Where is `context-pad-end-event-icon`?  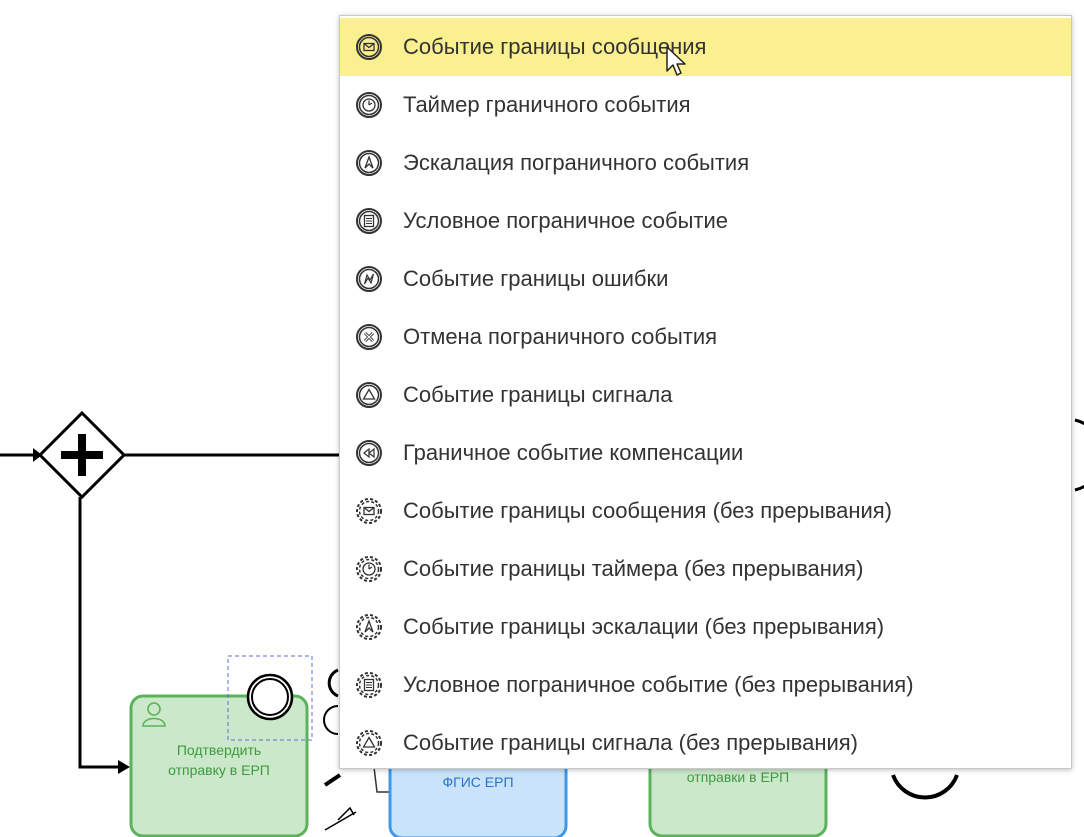
context-pad-end-event-icon is located at coordinates (333, 683).